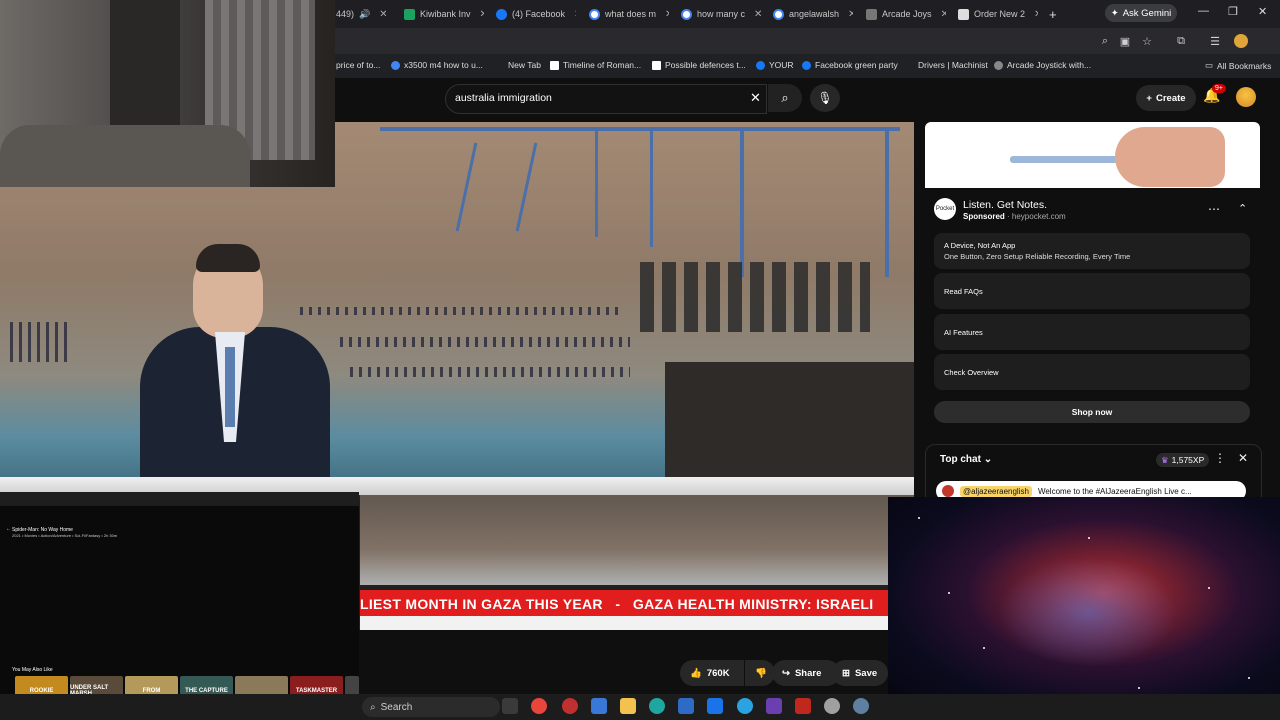  Describe the element at coordinates (1105, 41) in the screenshot. I see `zoom-icon: ⌕` at that location.